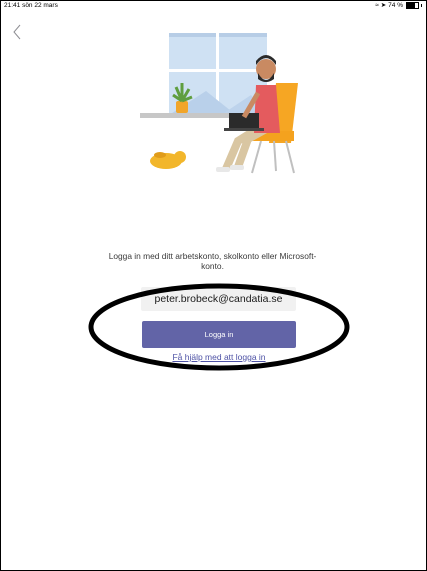  I want to click on person-with-laptop-illustration, so click(216, 106).